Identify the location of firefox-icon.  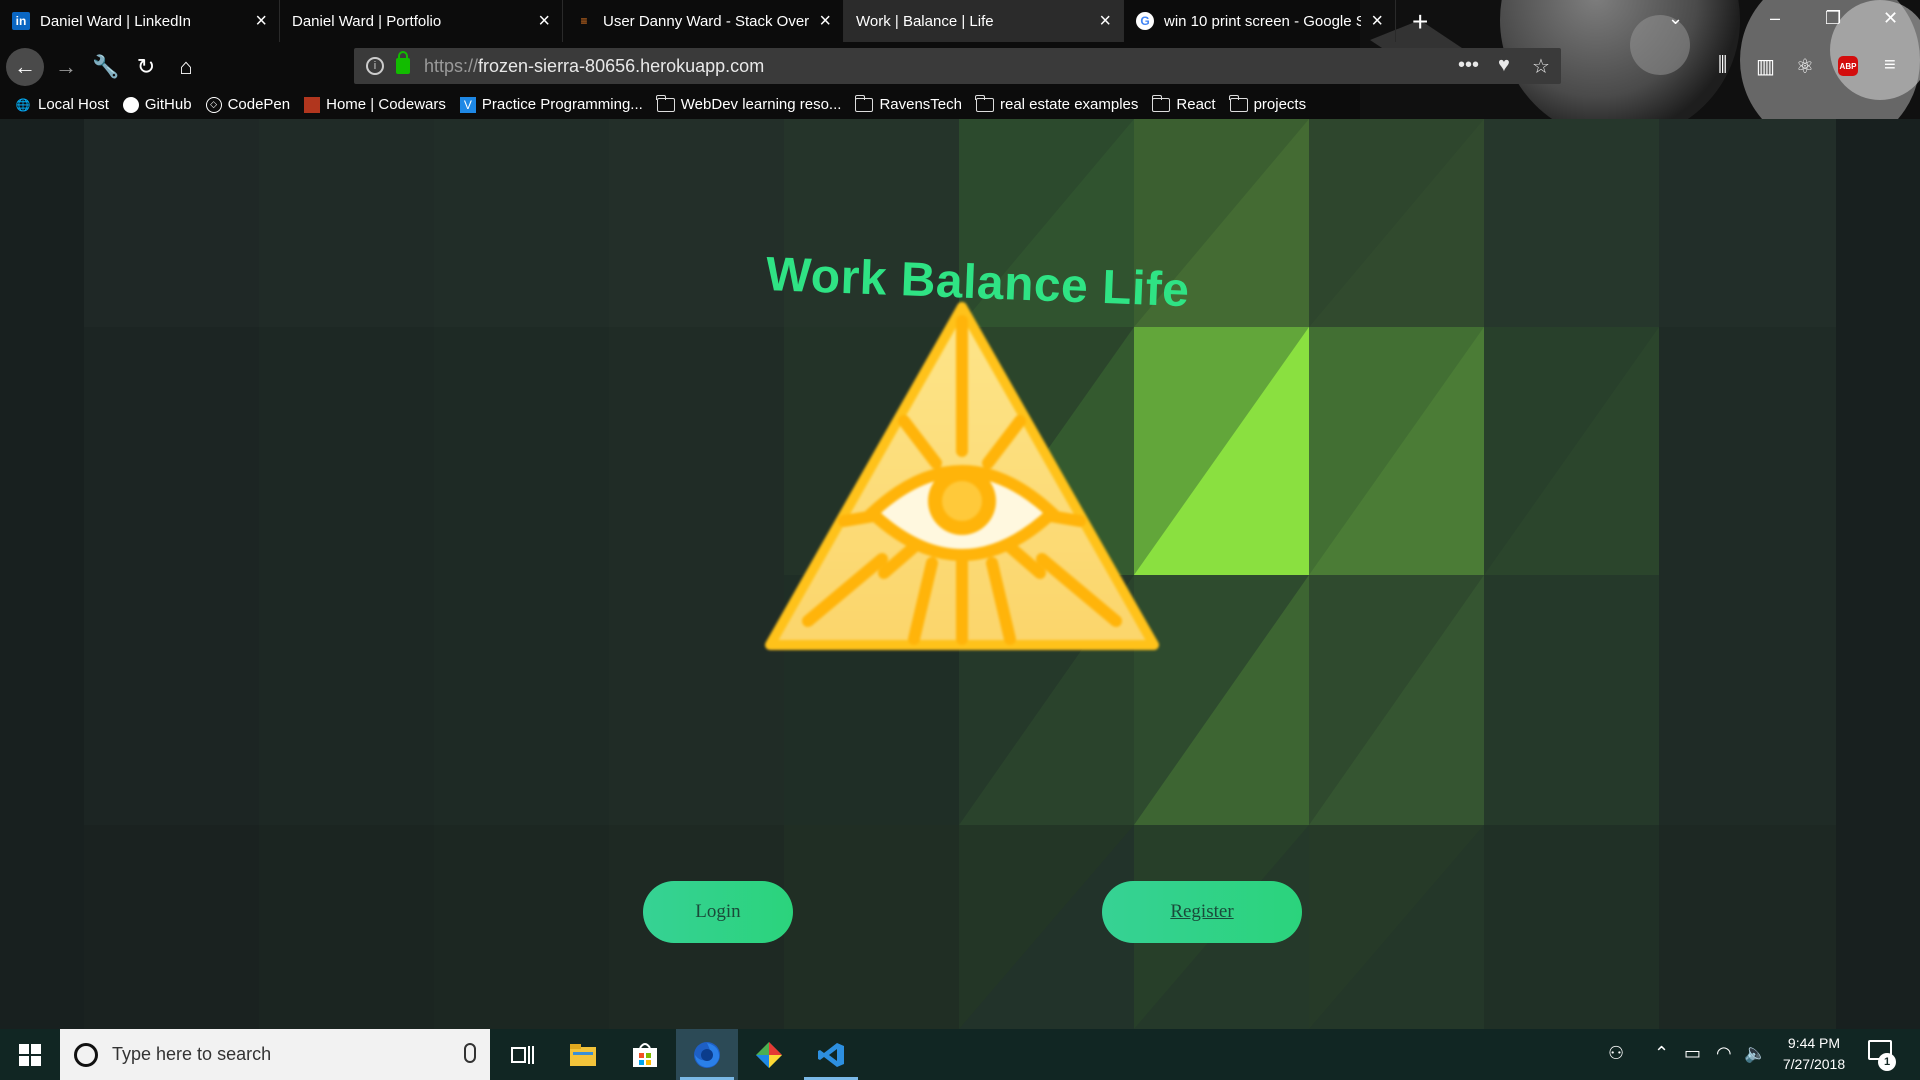
(707, 1054).